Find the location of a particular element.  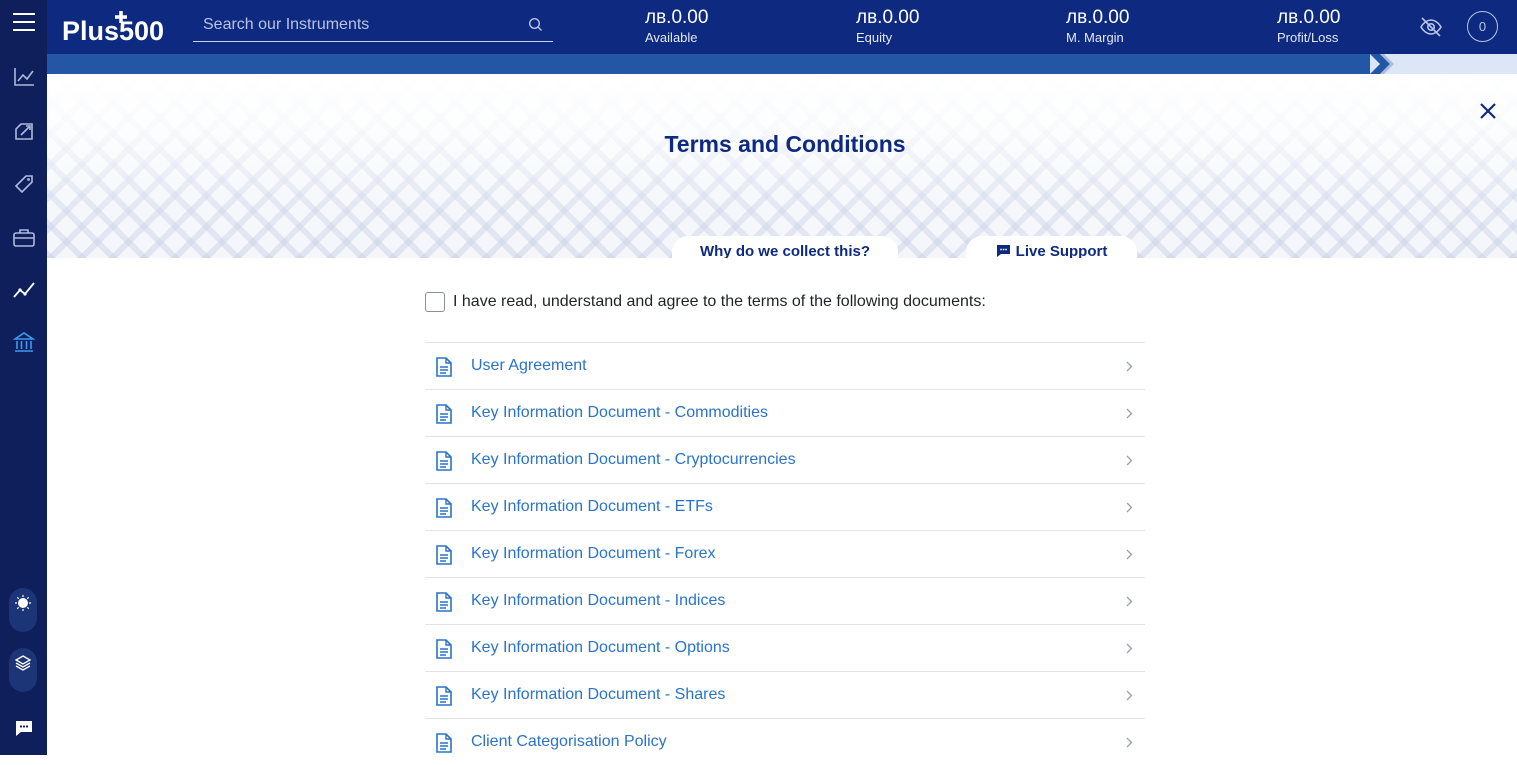

sidebar-item-promotions is located at coordinates (23, 184).